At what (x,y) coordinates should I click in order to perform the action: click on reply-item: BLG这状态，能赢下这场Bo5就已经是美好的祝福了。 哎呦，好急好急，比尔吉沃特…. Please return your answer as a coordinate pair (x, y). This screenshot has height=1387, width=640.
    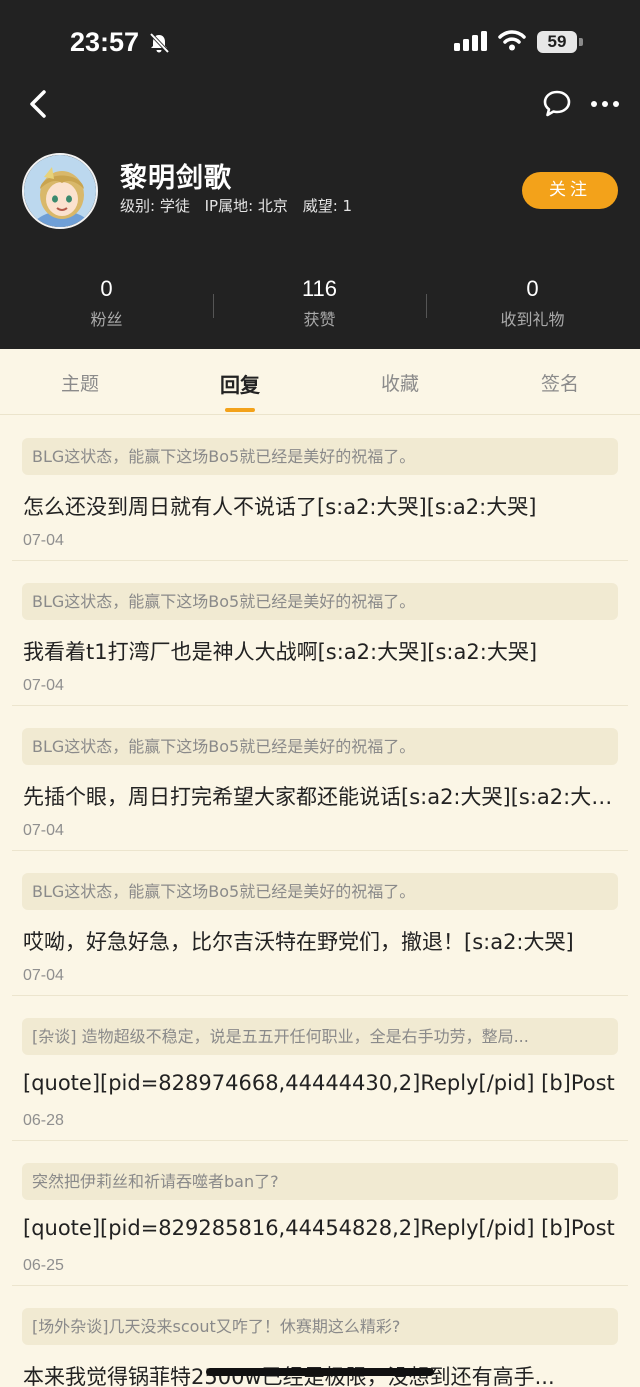
    Looking at the image, I should click on (320, 923).